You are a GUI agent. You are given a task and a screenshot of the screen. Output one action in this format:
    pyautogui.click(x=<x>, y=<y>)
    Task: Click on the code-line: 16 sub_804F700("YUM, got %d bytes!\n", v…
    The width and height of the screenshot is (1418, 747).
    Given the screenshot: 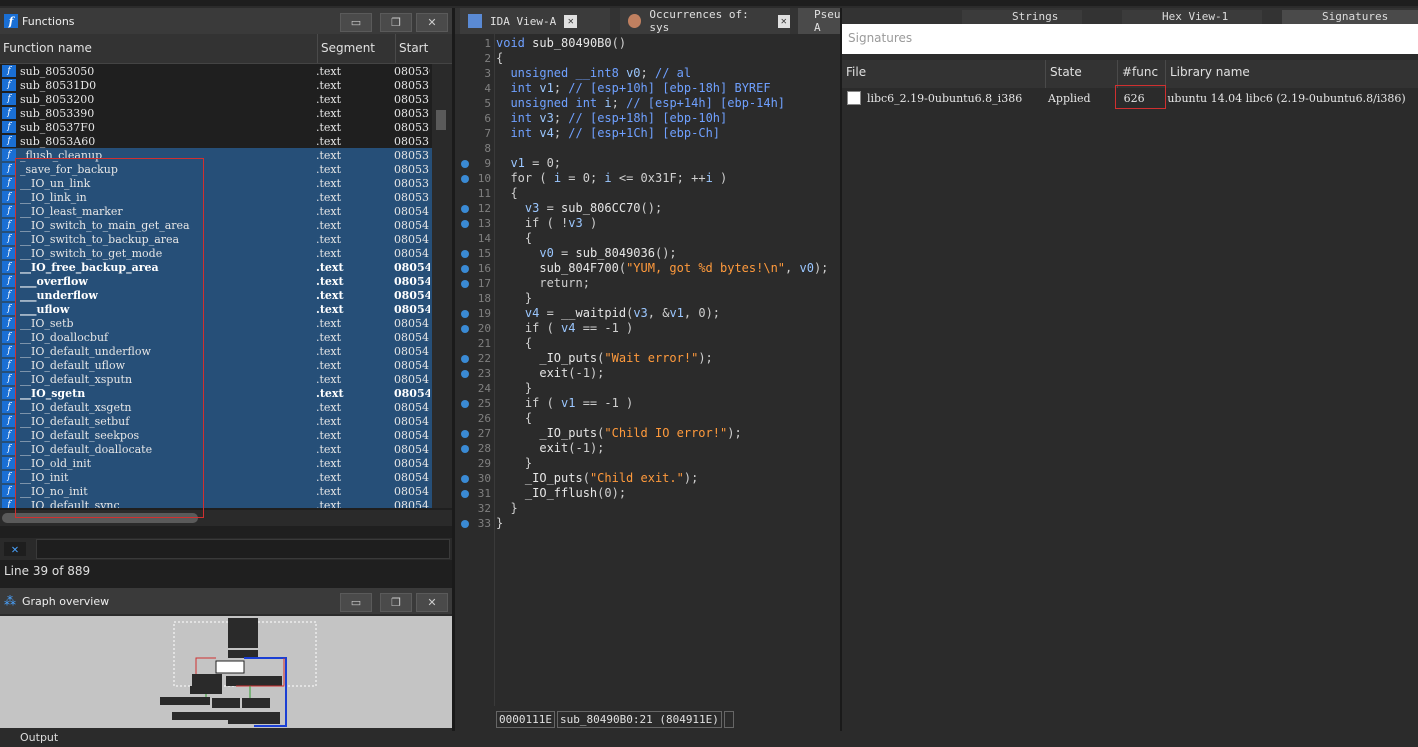 What is the action you would take?
    pyautogui.click(x=647, y=268)
    